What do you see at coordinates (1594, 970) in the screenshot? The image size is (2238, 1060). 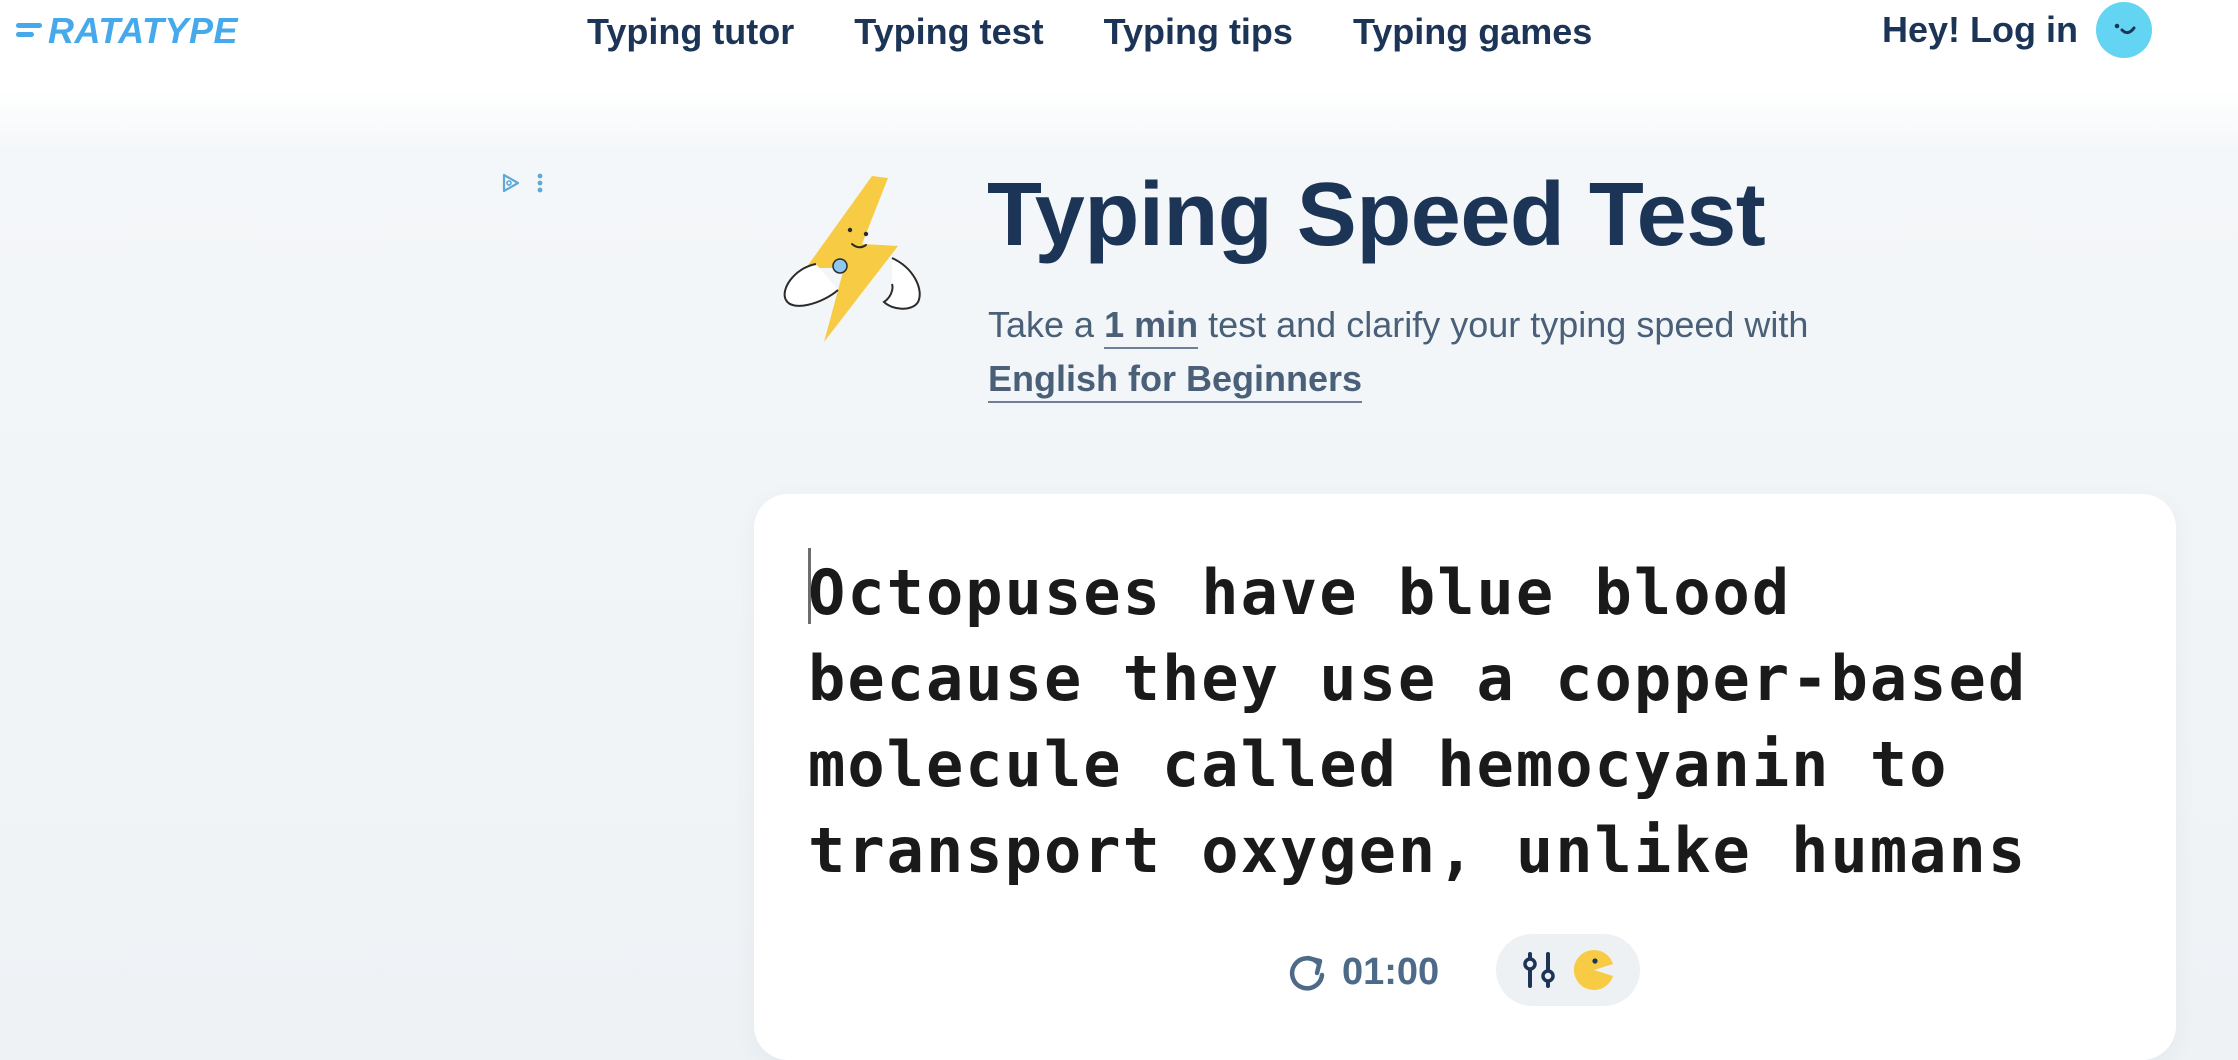 I see `pacman-icon` at bounding box center [1594, 970].